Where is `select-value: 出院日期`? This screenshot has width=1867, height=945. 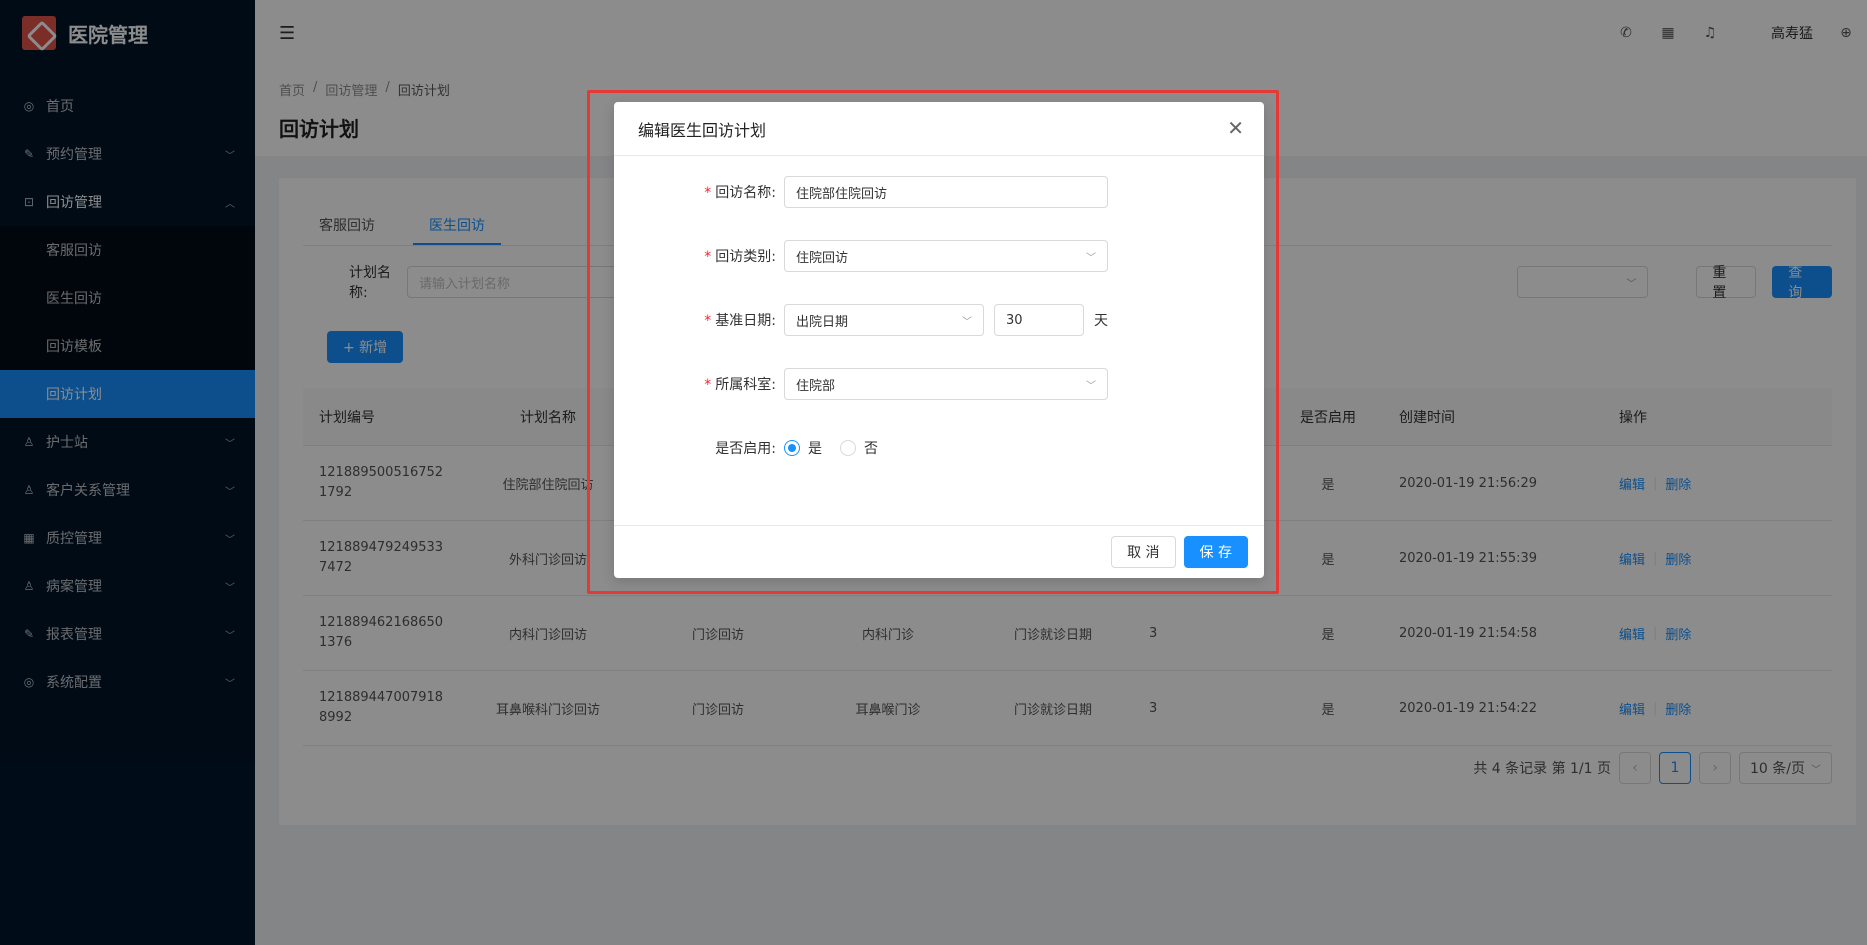 select-value: 出院日期 is located at coordinates (822, 322).